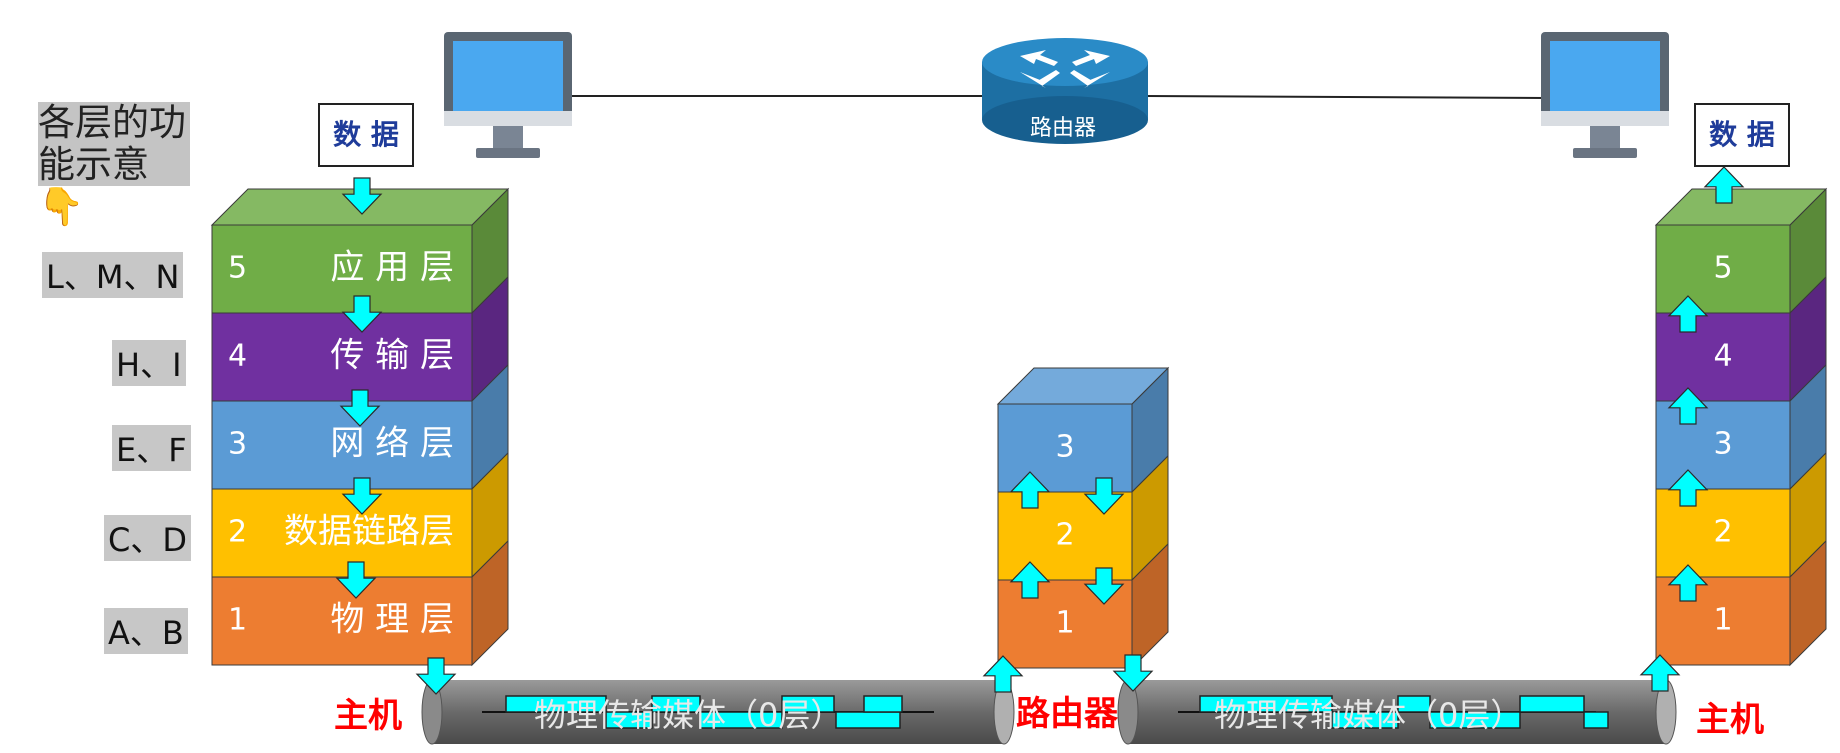 This screenshot has width=1840, height=753. Describe the element at coordinates (369, 532) in the screenshot. I see `left-layer-name-2: 数据链路层` at that location.